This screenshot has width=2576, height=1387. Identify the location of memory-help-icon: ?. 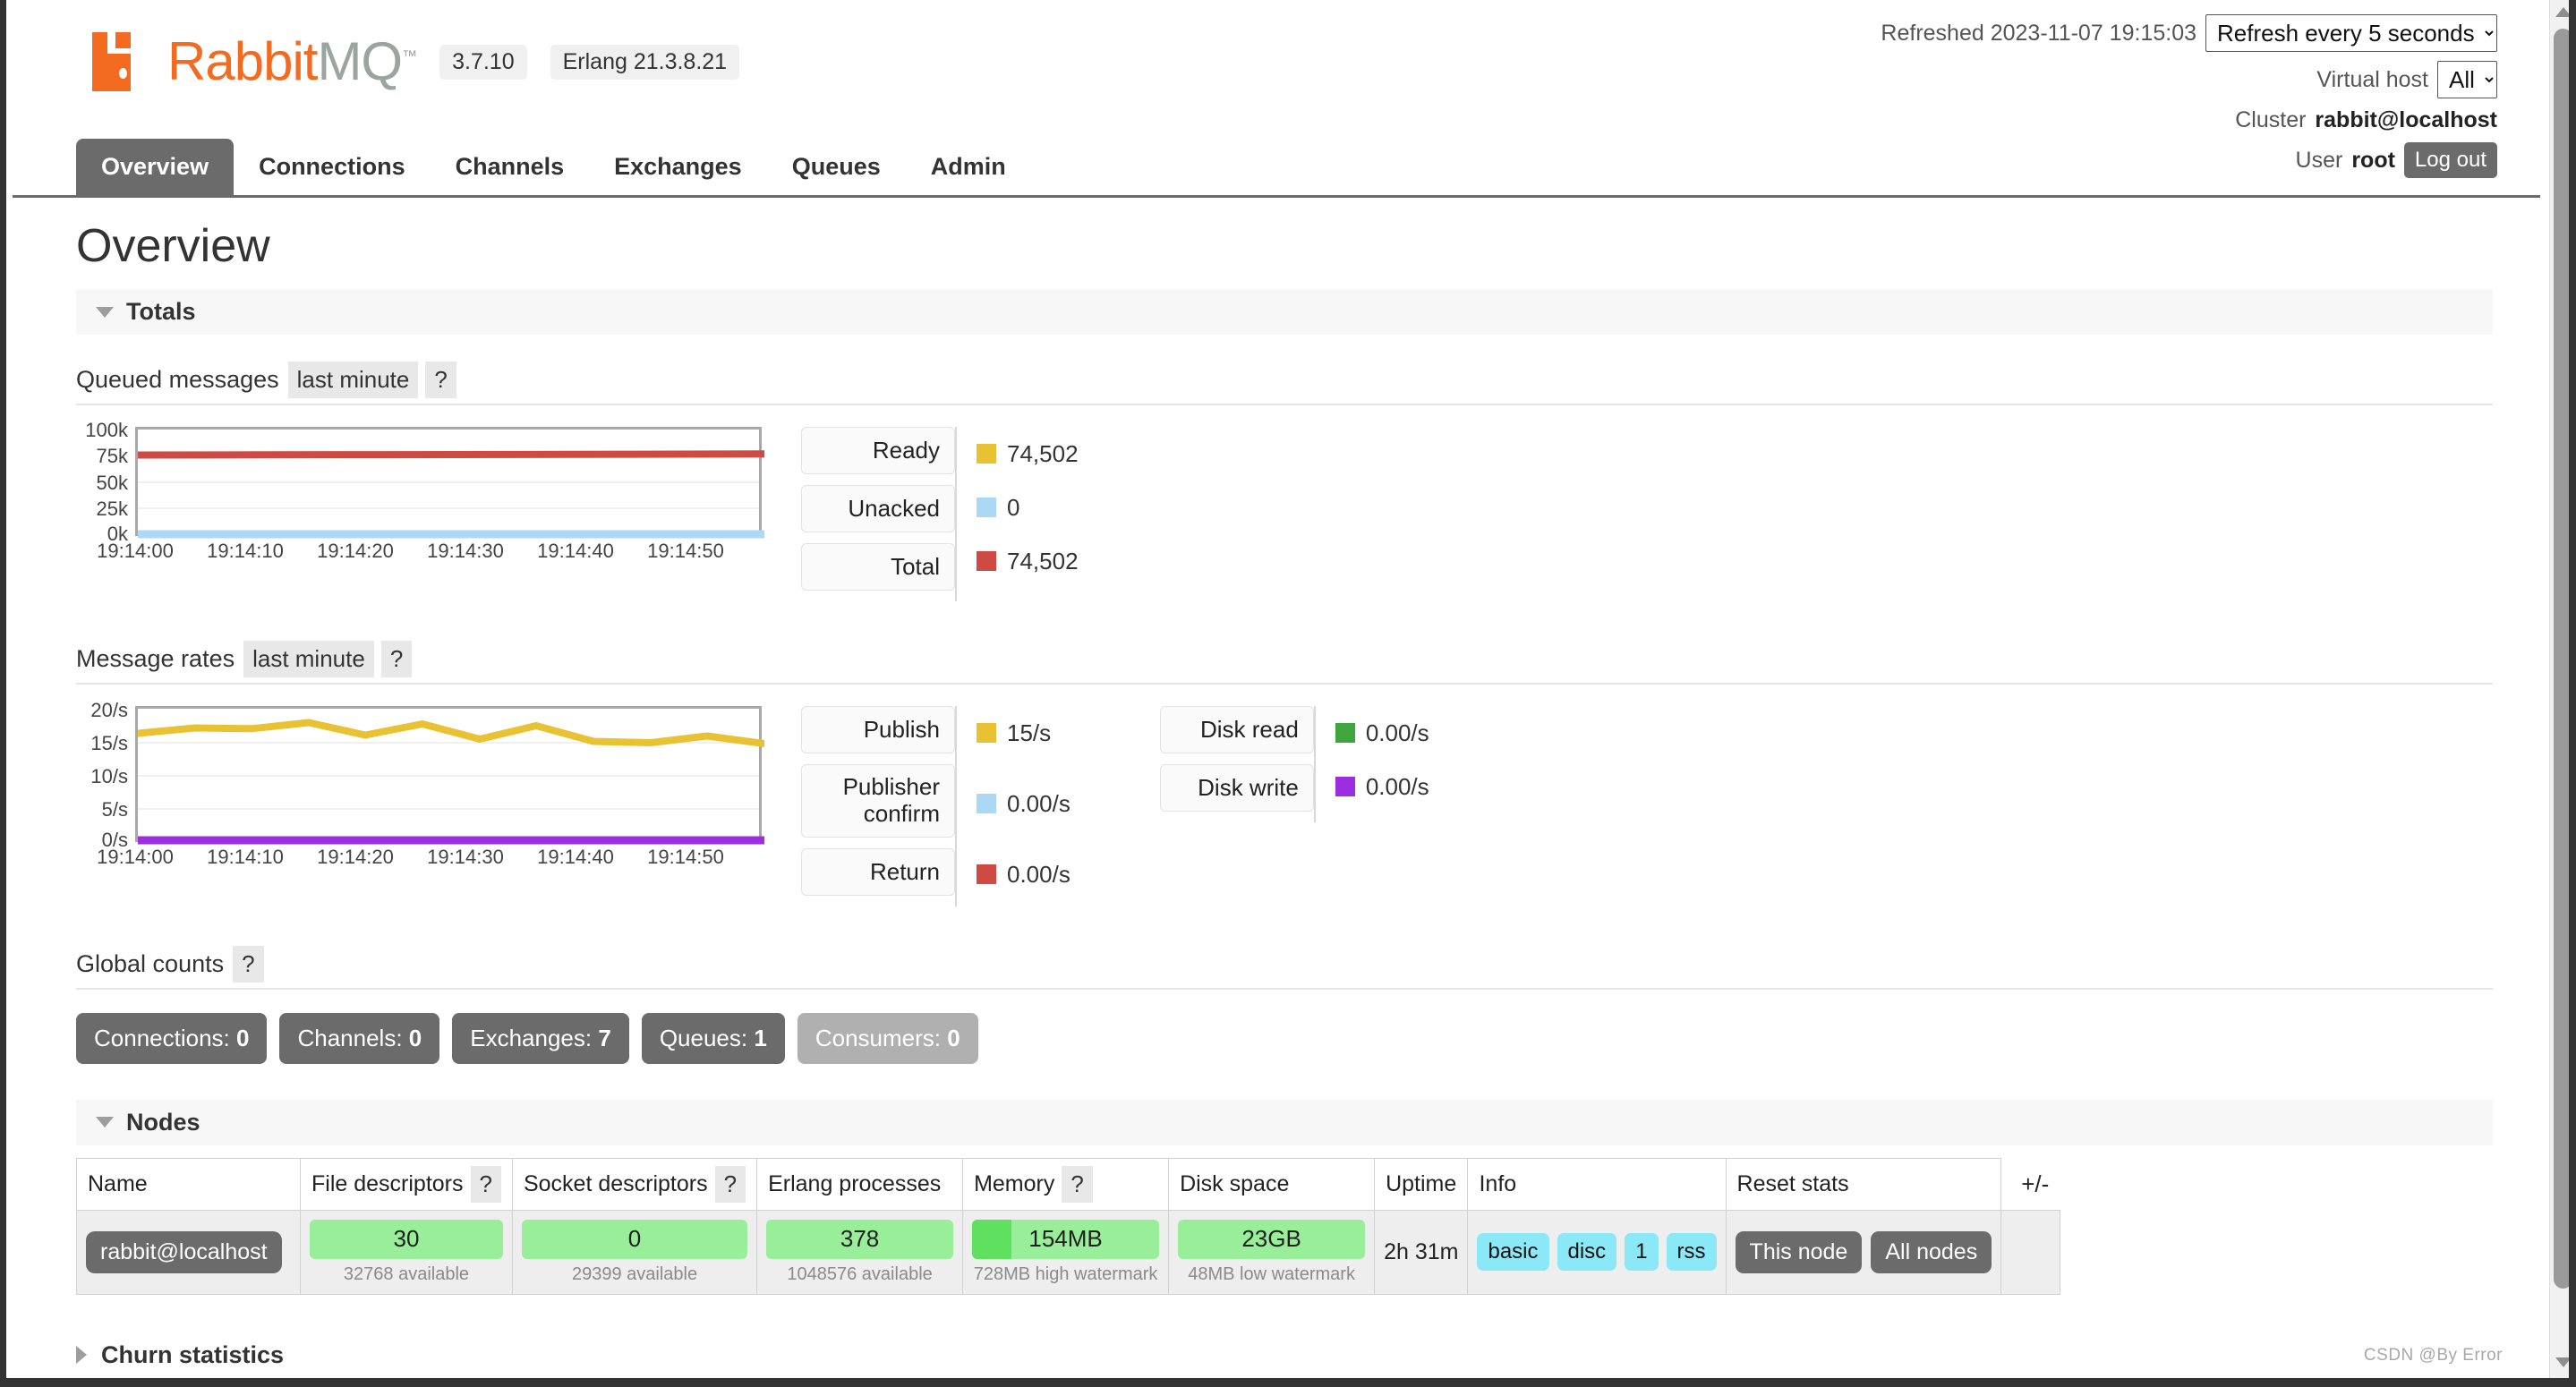
(1077, 1184).